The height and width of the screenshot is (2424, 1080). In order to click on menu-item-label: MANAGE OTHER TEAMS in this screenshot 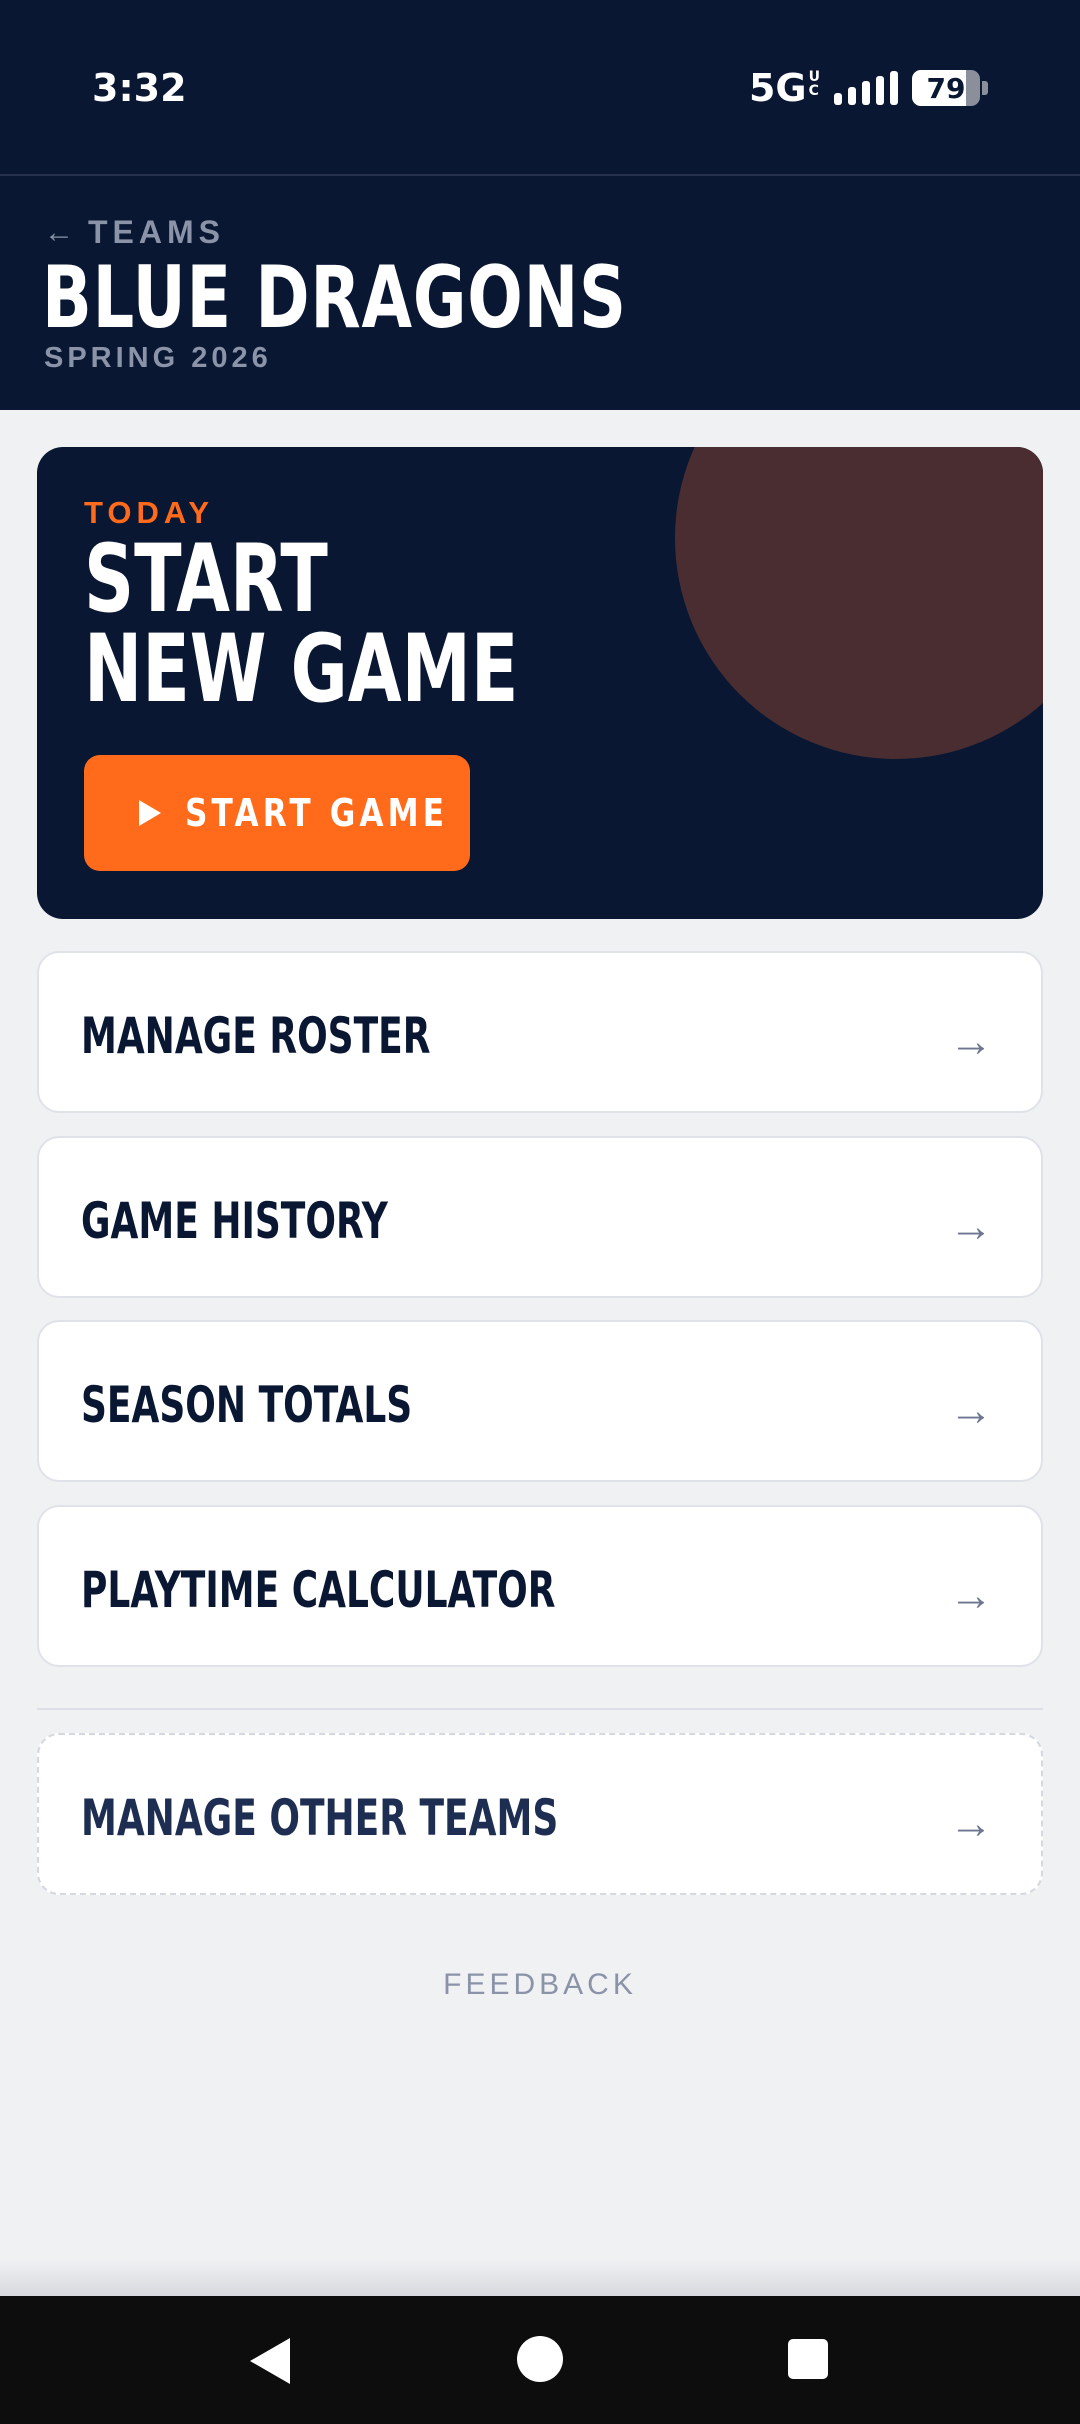, I will do `click(320, 1818)`.